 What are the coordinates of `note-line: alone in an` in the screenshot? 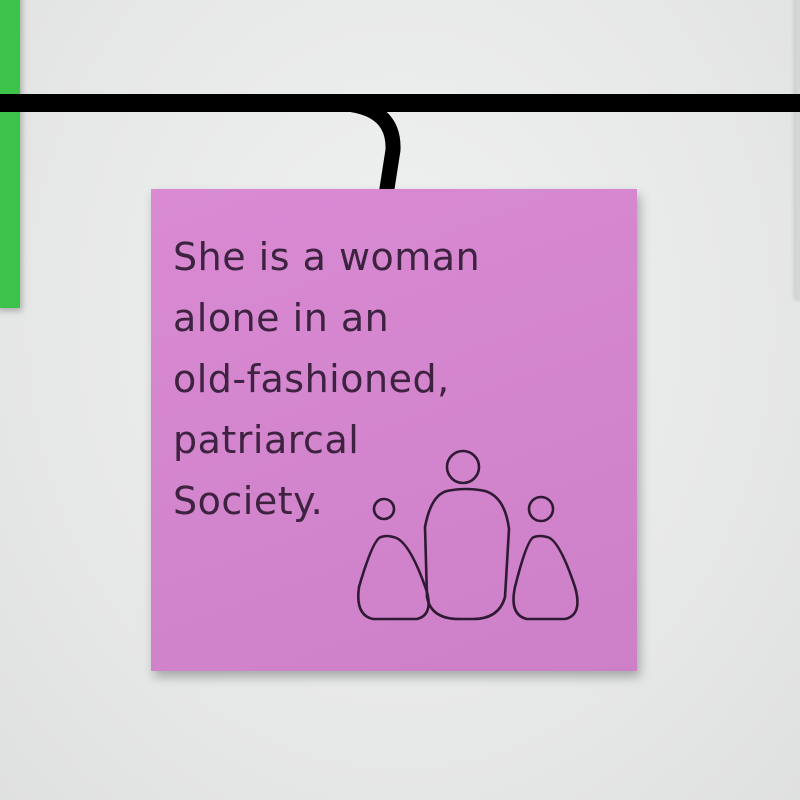 It's located at (281, 318).